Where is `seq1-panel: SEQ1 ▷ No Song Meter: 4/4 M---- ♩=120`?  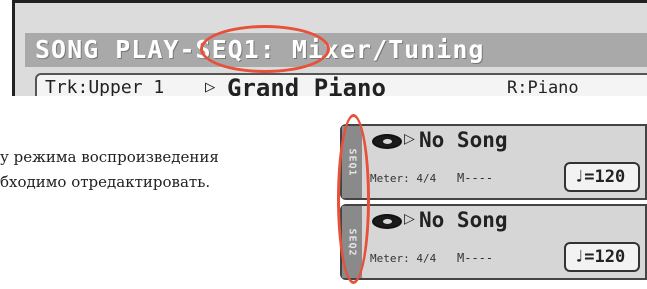 seq1-panel: SEQ1 ▷ No Song Meter: 4/4 M---- ♩=120 is located at coordinates (493, 162).